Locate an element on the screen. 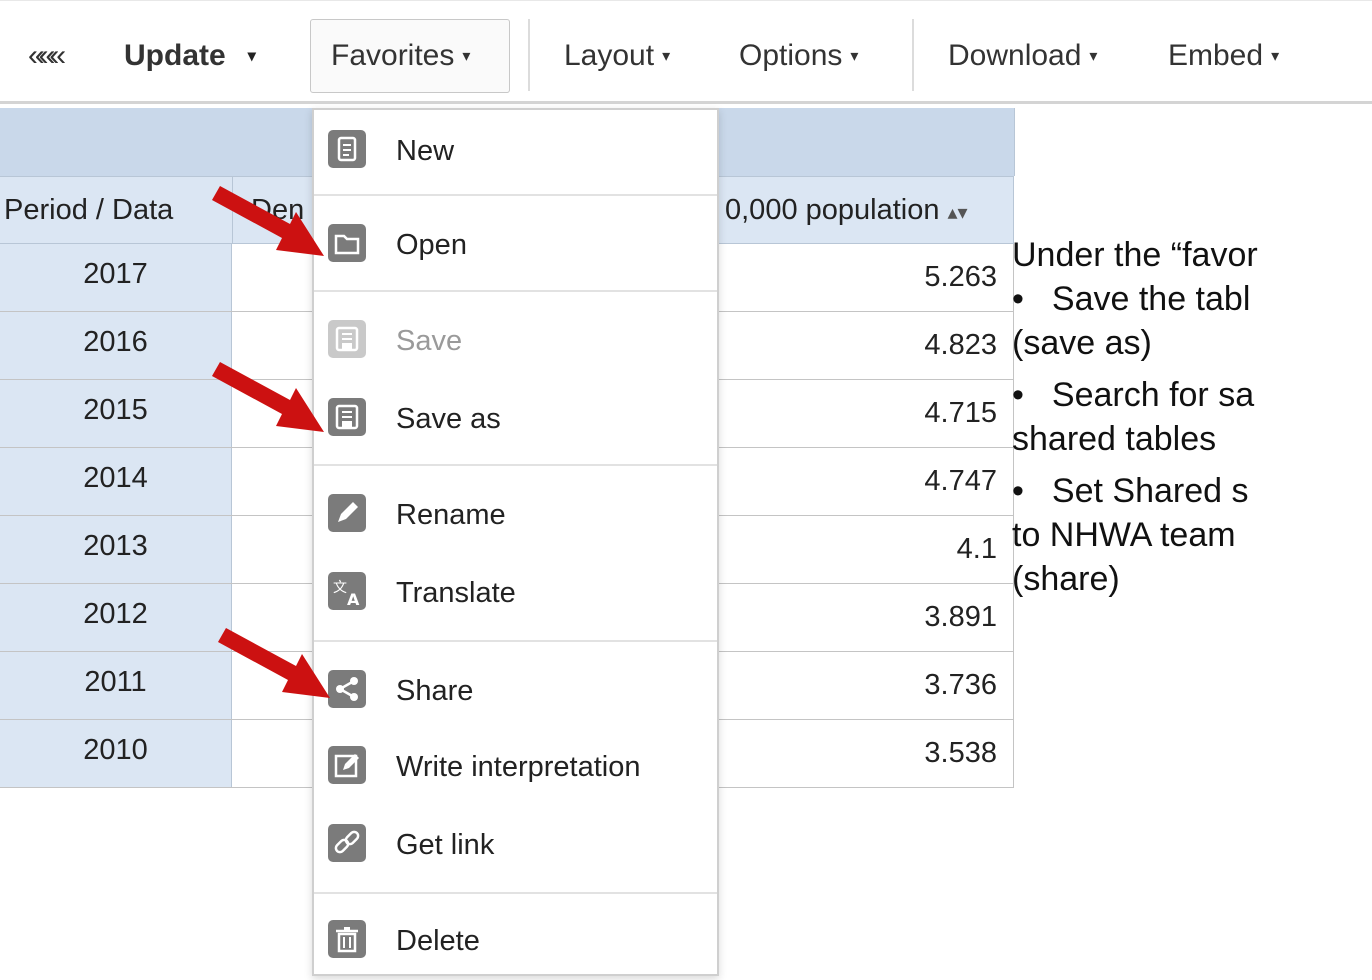  menu-item-label: Save is located at coordinates (429, 341).